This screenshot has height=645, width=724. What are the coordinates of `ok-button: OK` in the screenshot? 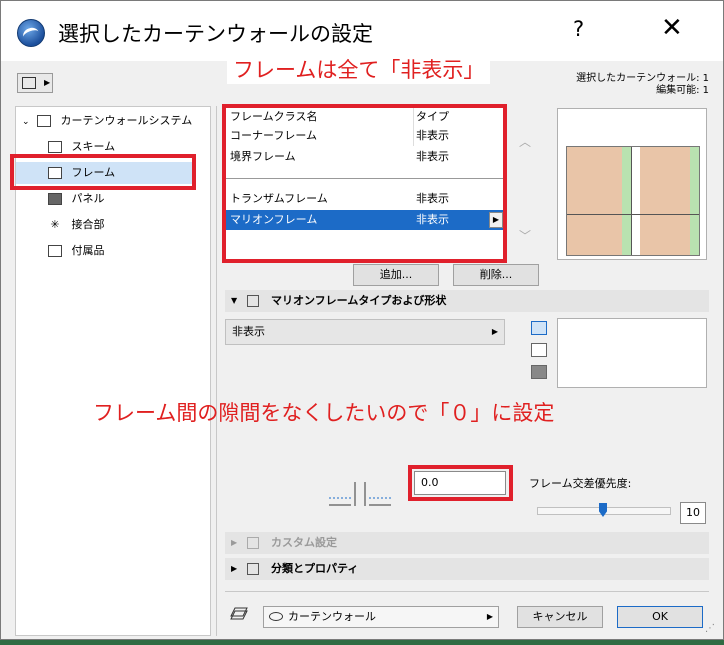 It's located at (660, 617).